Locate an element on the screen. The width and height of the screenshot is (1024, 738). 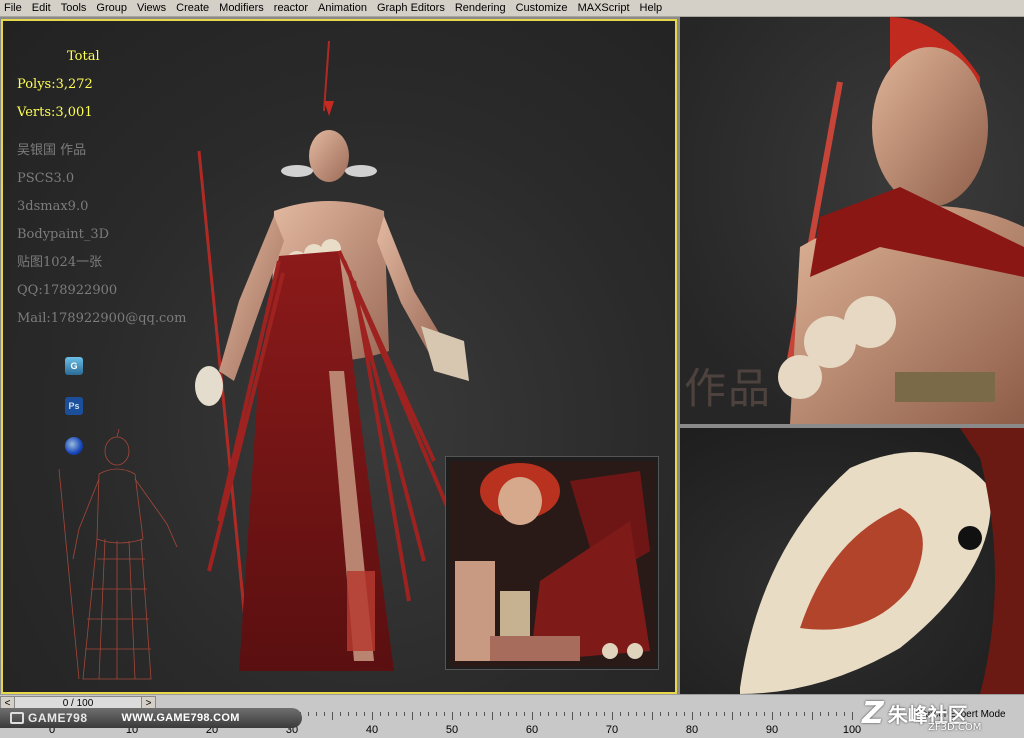
gauntlet-closeup-render is located at coordinates (882, 561).